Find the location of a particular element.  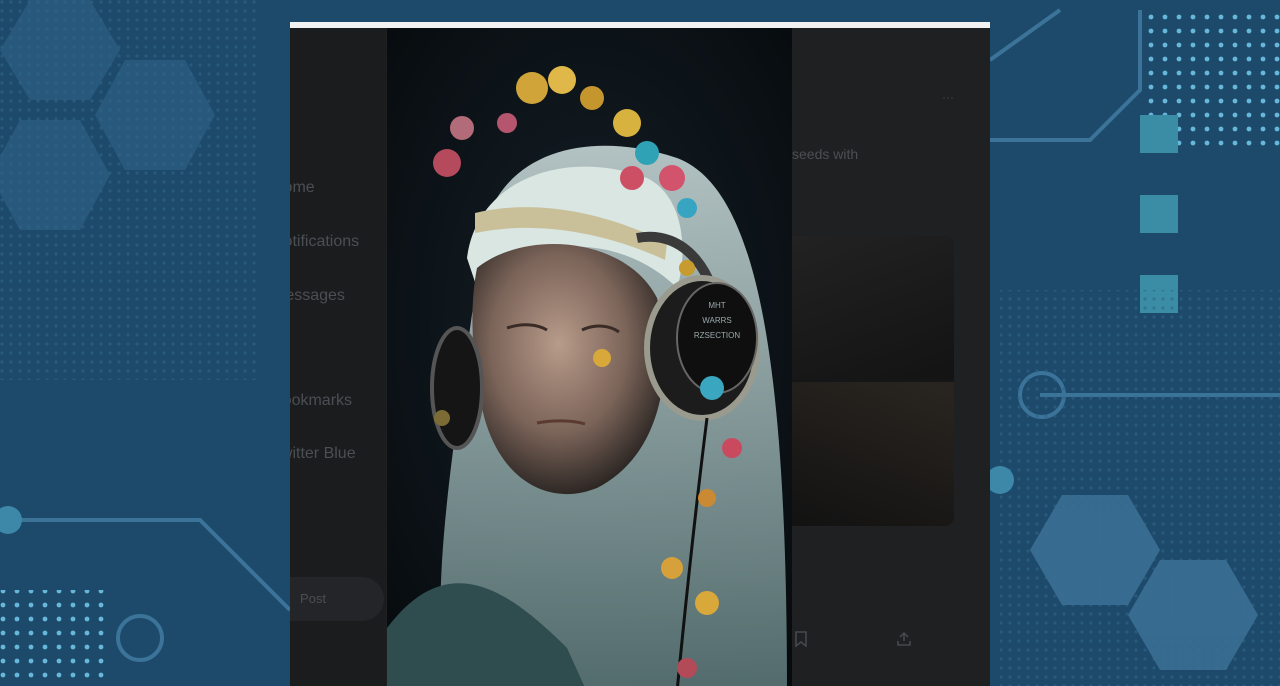

media-thumbnails is located at coordinates (873, 381).